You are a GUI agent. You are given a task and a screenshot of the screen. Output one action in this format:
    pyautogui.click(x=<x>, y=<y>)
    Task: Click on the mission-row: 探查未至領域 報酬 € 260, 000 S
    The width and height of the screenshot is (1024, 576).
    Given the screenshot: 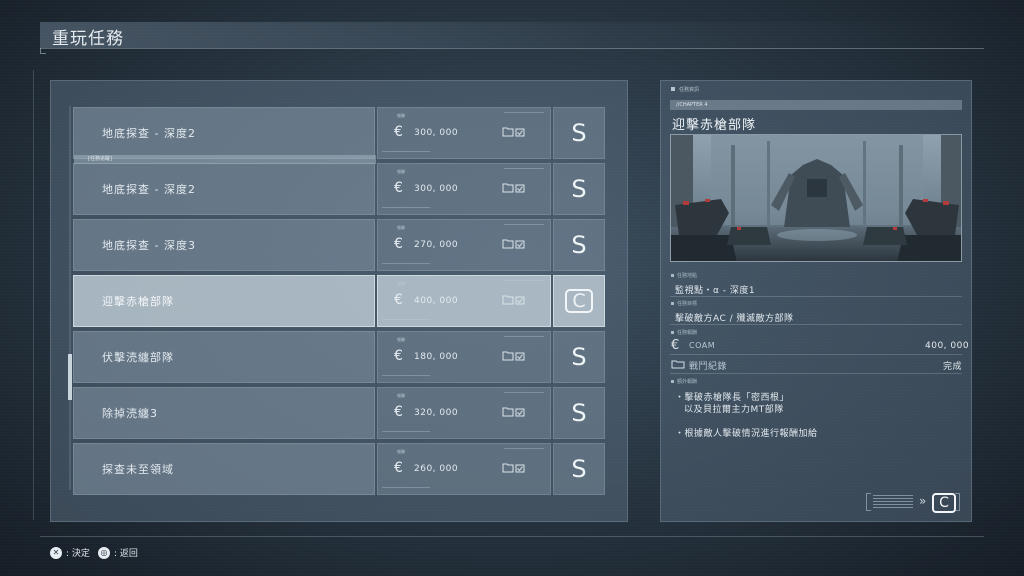 What is the action you would take?
    pyautogui.click(x=339, y=469)
    